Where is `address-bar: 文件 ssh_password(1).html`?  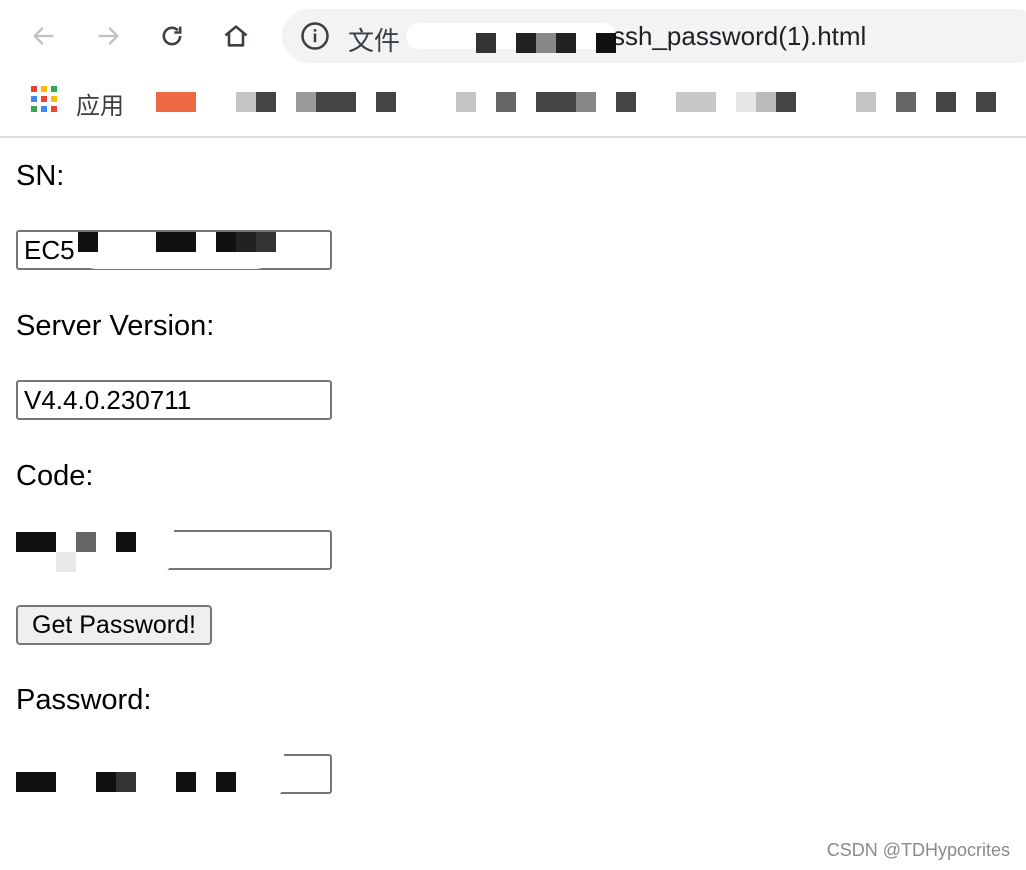
address-bar: 文件 ssh_password(1).html is located at coordinates (654, 36).